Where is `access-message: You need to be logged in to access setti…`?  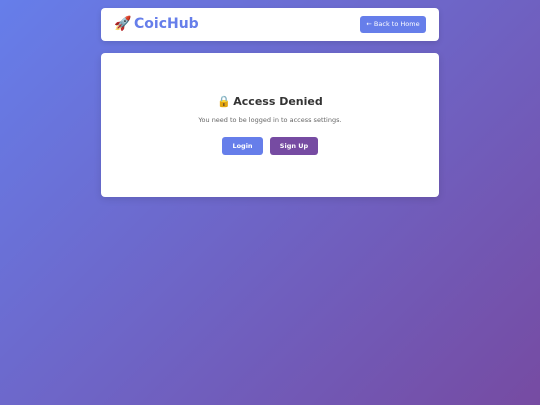
access-message: You need to be logged in to access setti… is located at coordinates (270, 120).